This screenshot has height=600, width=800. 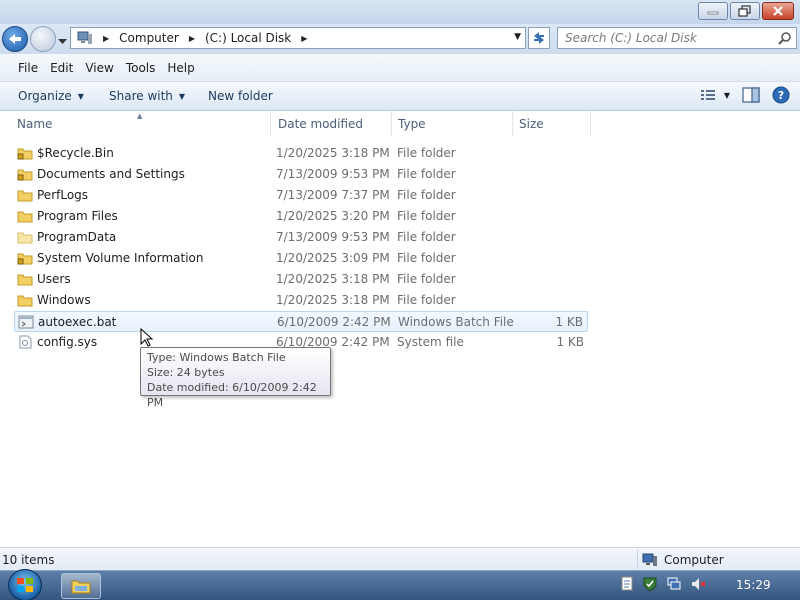 I want to click on change-view-button: ▼, so click(x=715, y=95).